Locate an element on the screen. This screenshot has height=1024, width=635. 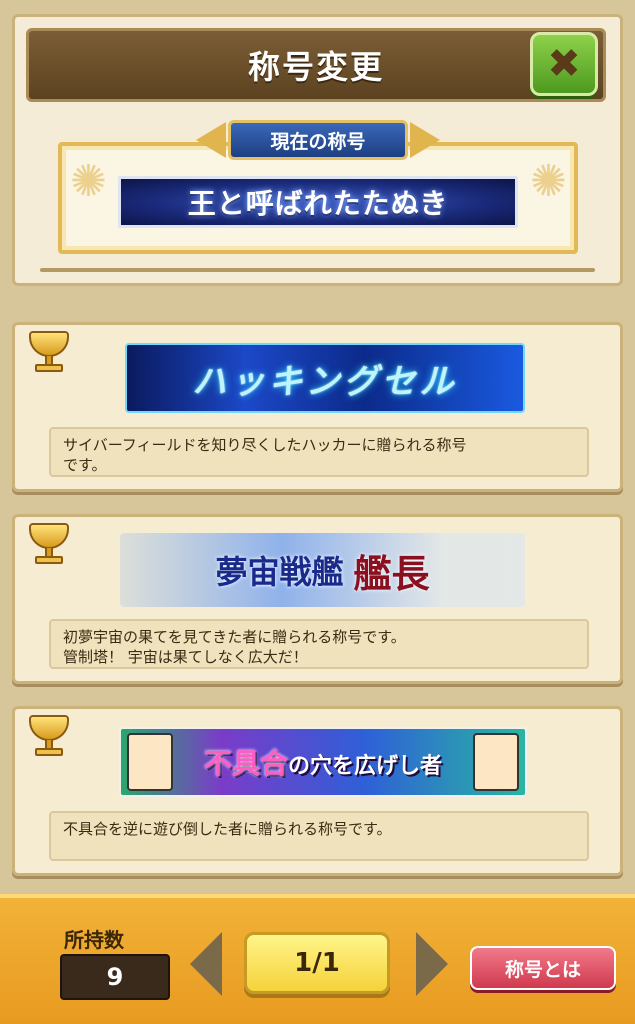
close-button: ✖ is located at coordinates (564, 64).